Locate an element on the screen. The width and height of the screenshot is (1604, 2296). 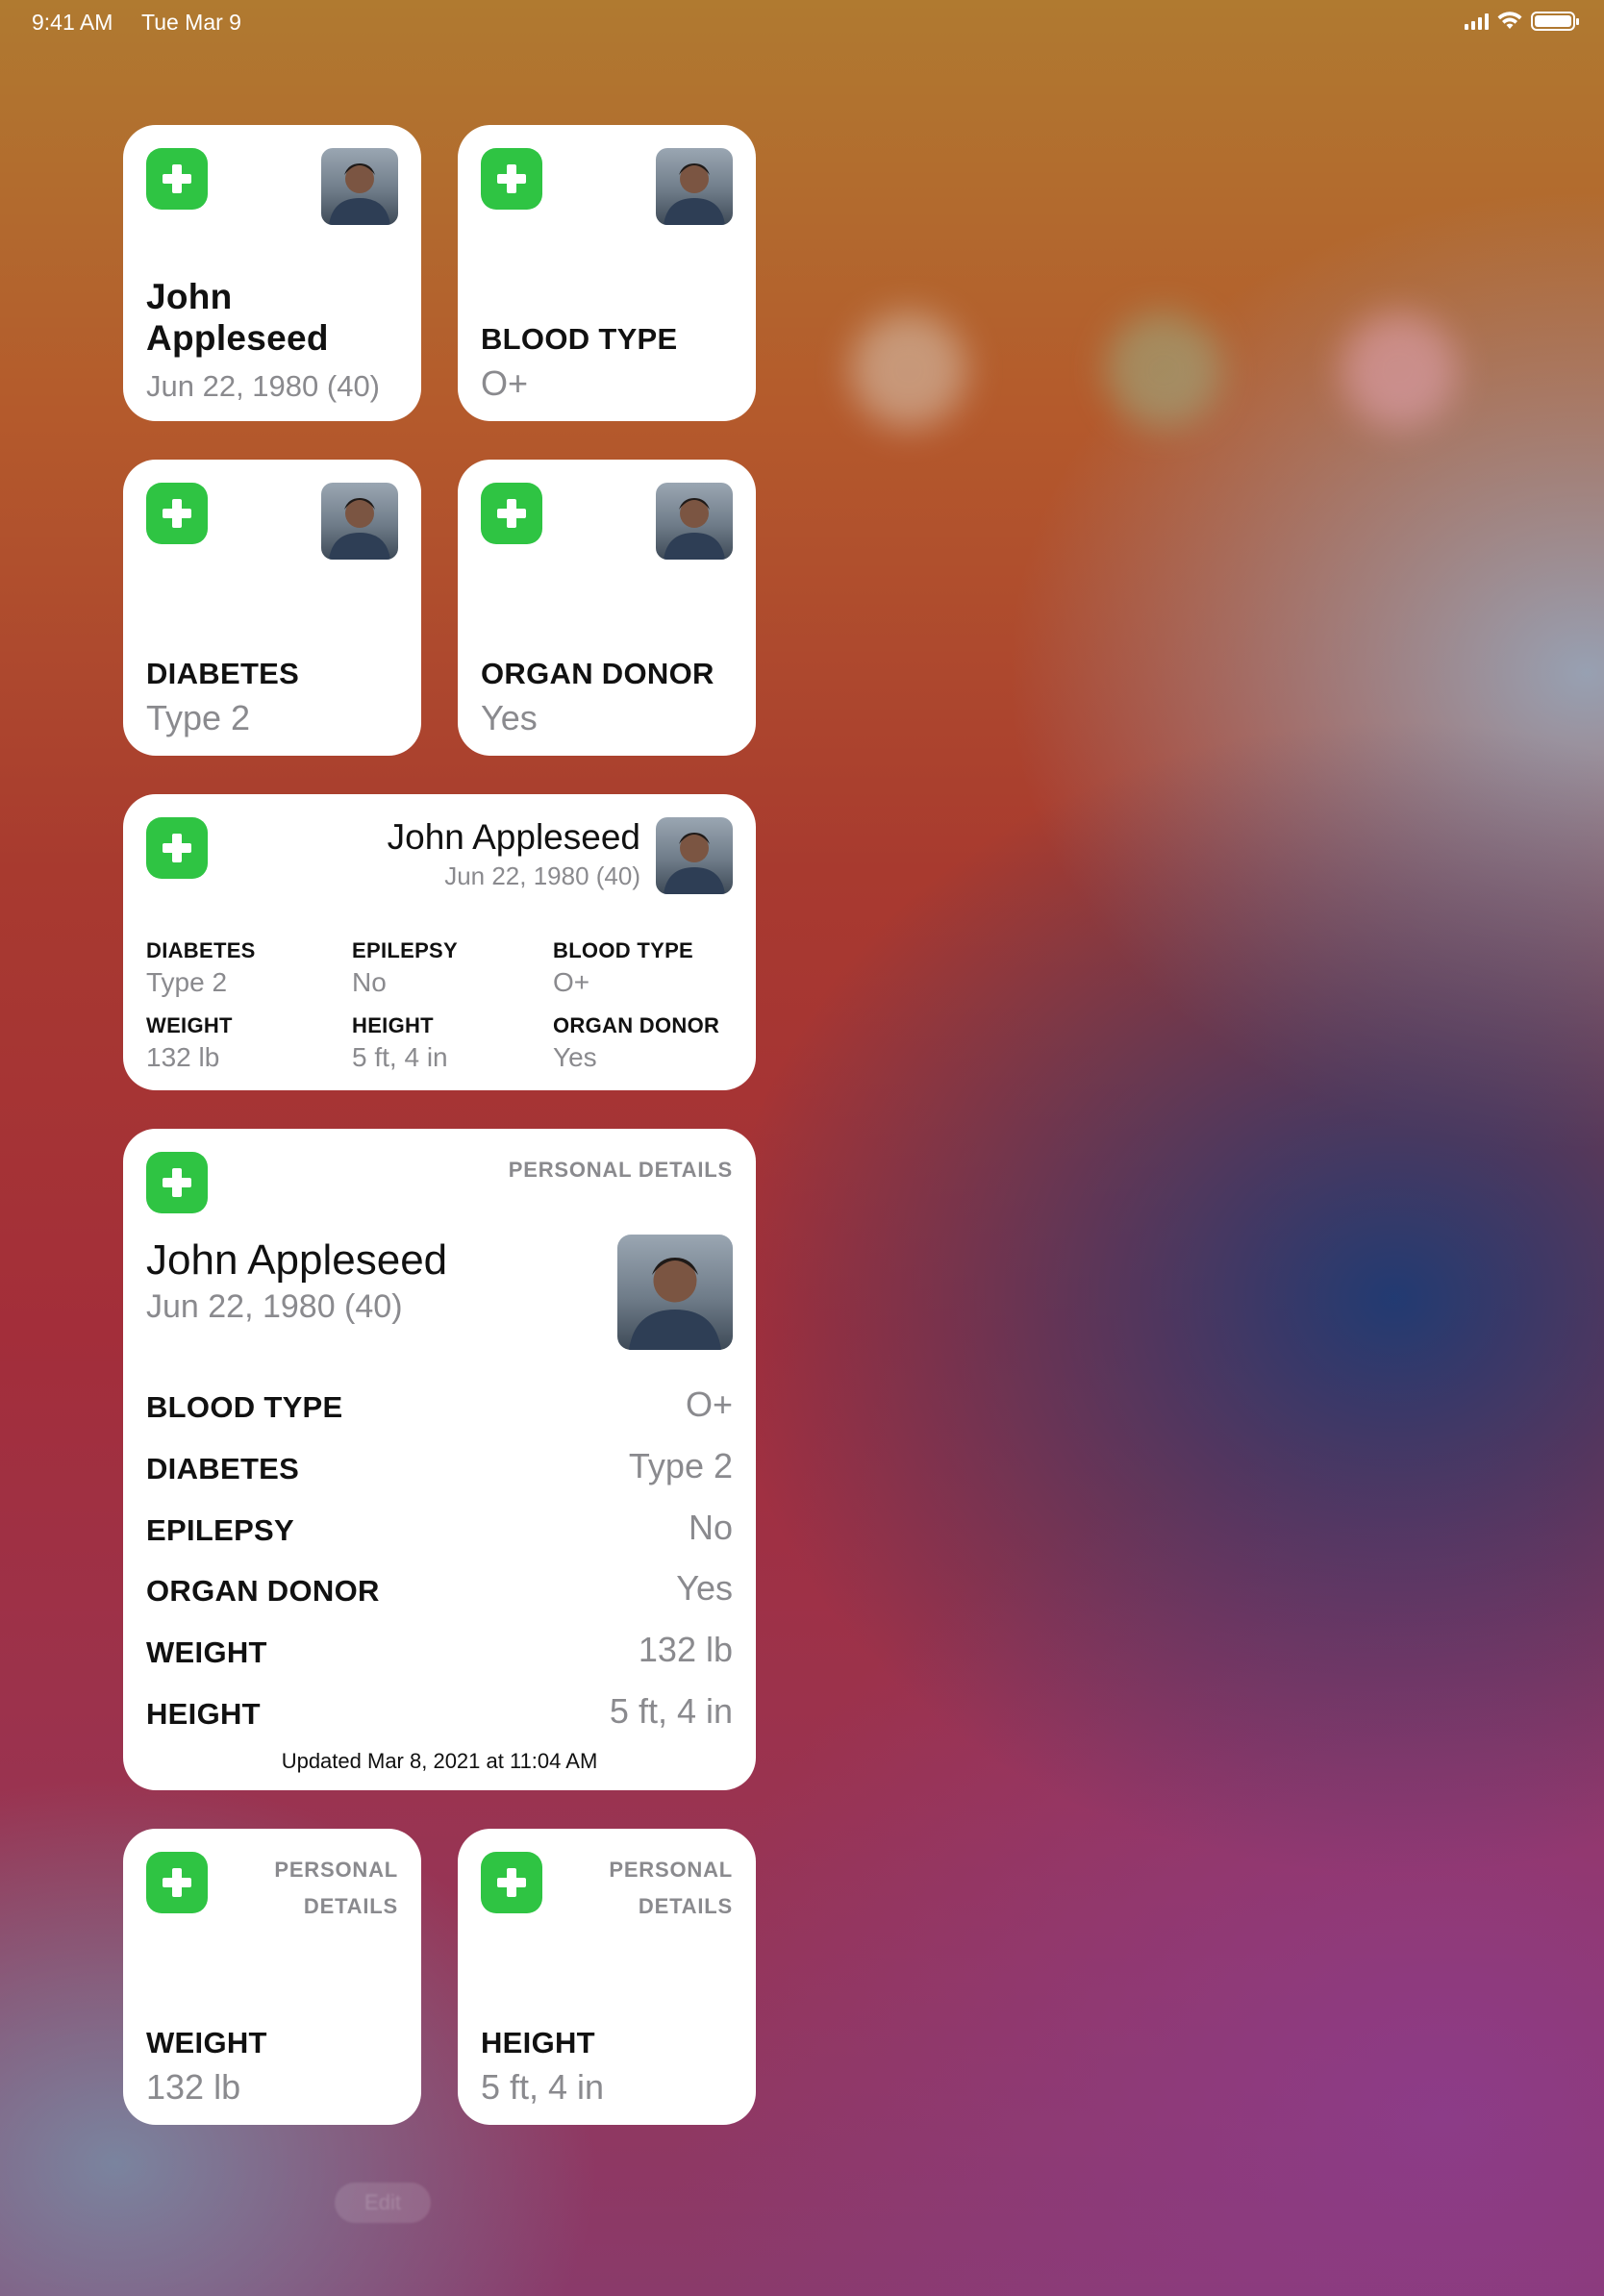
status-bar: 9:41 AM Tue Mar 9 is located at coordinates (802, 22).